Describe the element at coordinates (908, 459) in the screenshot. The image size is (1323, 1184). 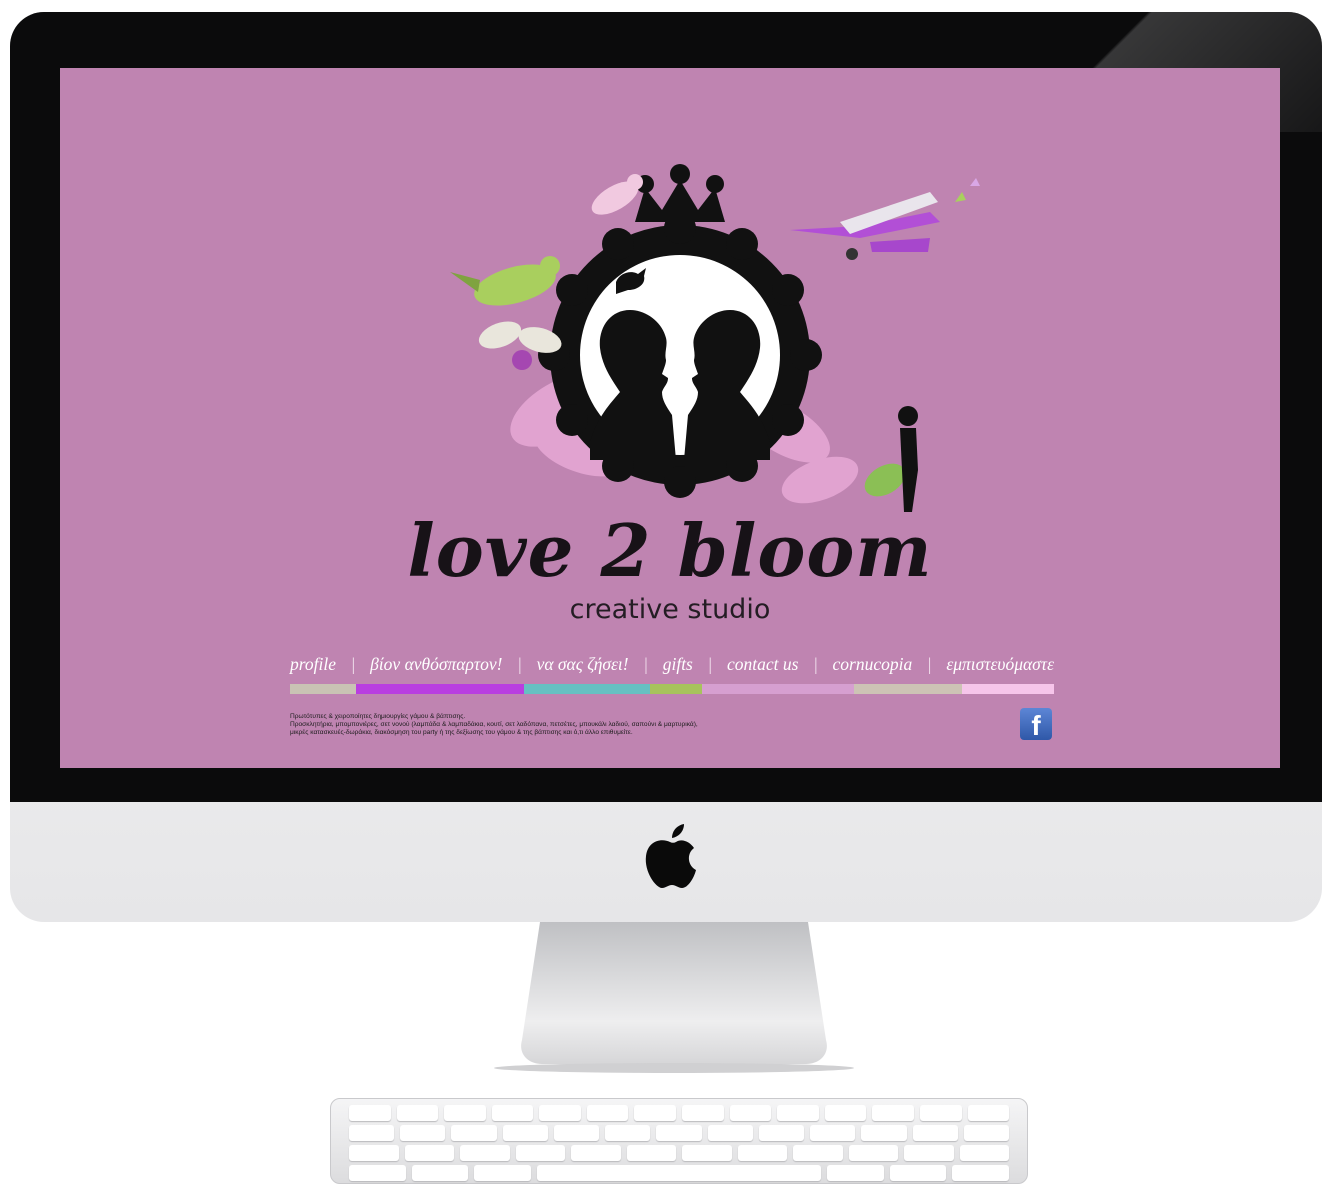
I see `boy-silhouette` at that location.